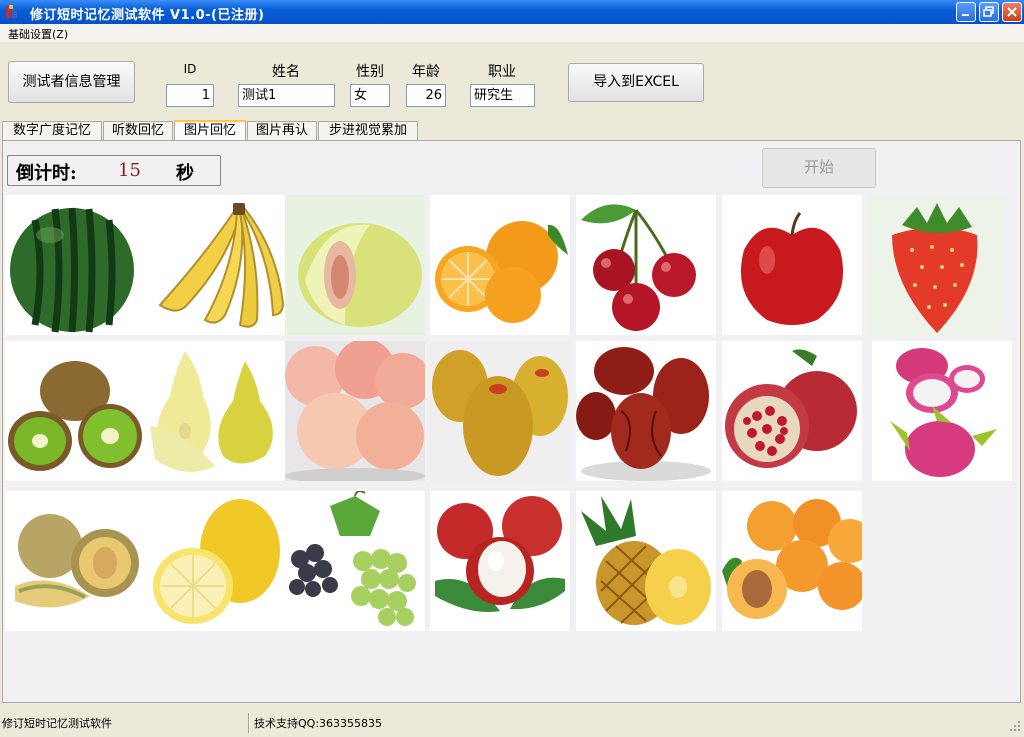 This screenshot has height=737, width=1024. I want to click on kiwi-icon, so click(75, 416).